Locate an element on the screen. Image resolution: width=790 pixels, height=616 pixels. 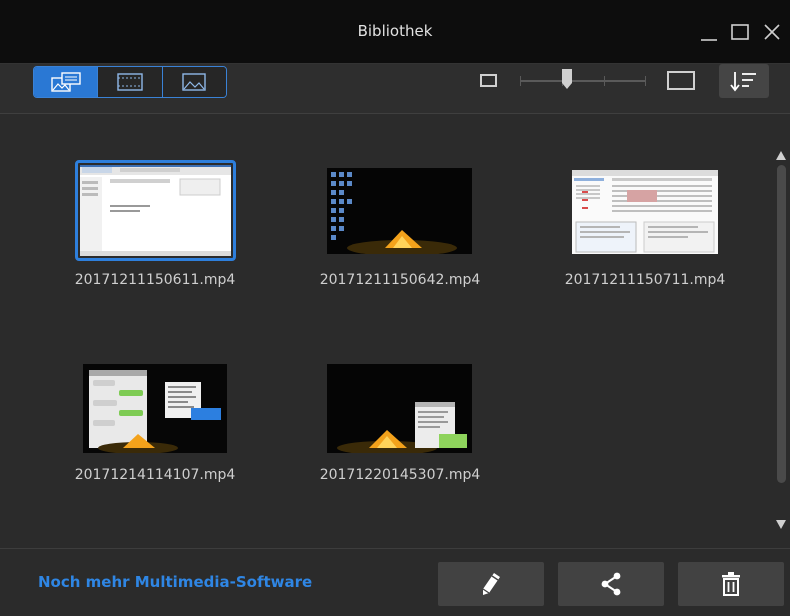
toolbar is located at coordinates (395, 89).